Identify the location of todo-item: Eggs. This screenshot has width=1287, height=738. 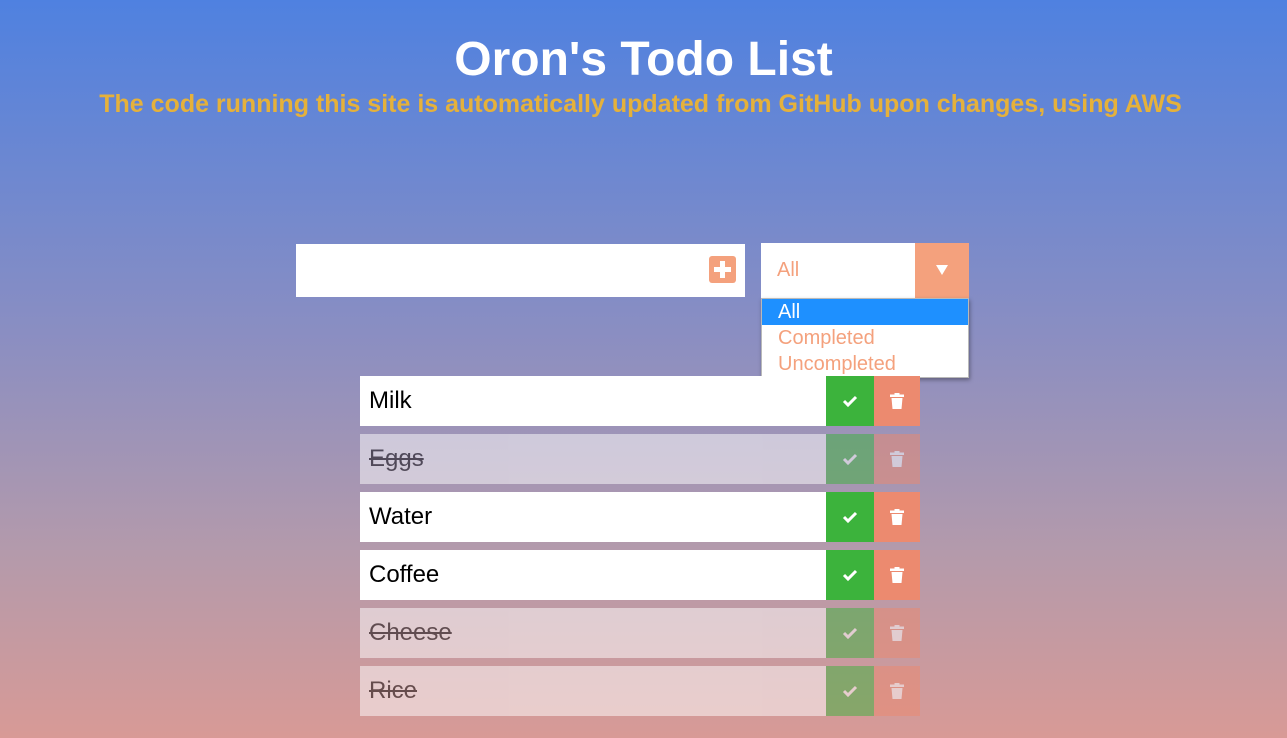
(640, 459).